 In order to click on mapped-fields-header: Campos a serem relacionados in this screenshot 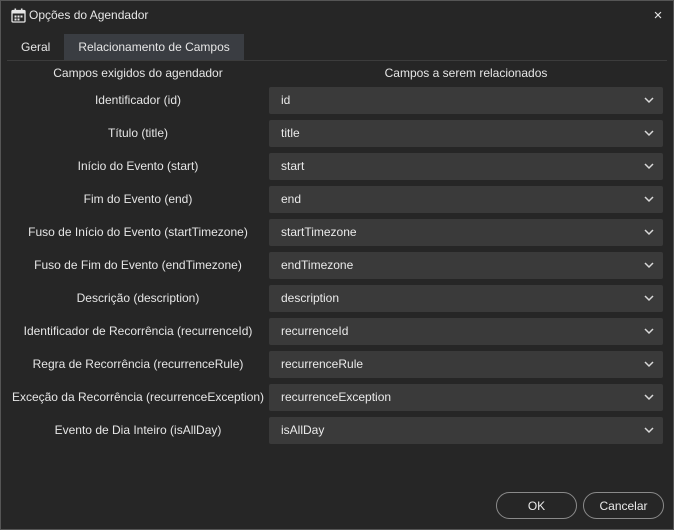, I will do `click(466, 73)`.